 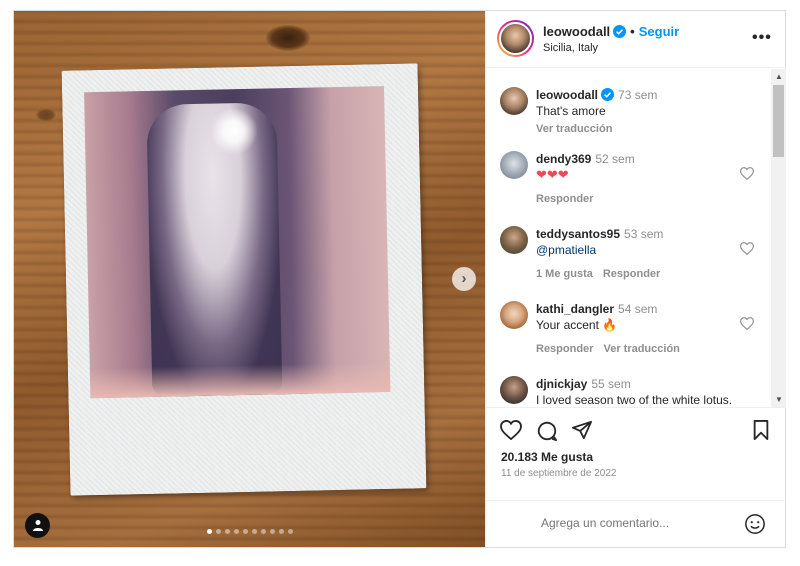 I want to click on comment-username: djnickjay, so click(x=561, y=384).